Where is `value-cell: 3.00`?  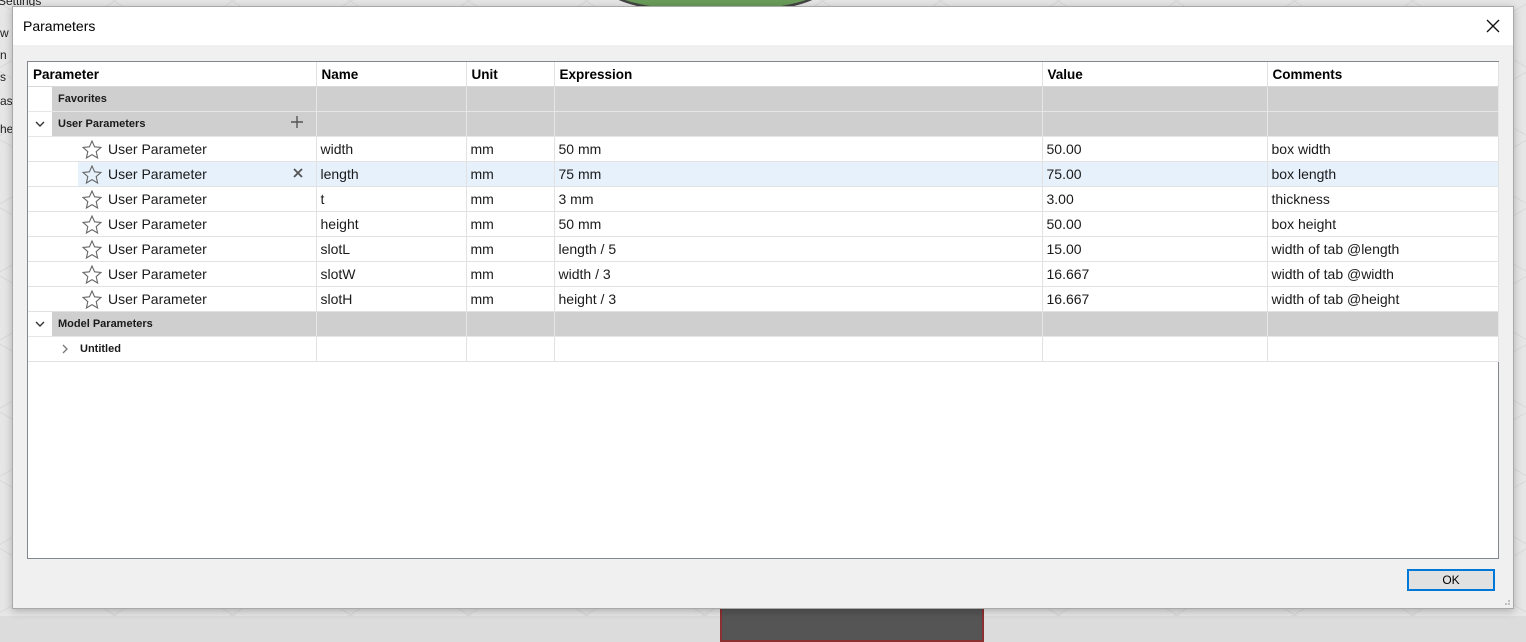
value-cell: 3.00 is located at coordinates (1155, 199).